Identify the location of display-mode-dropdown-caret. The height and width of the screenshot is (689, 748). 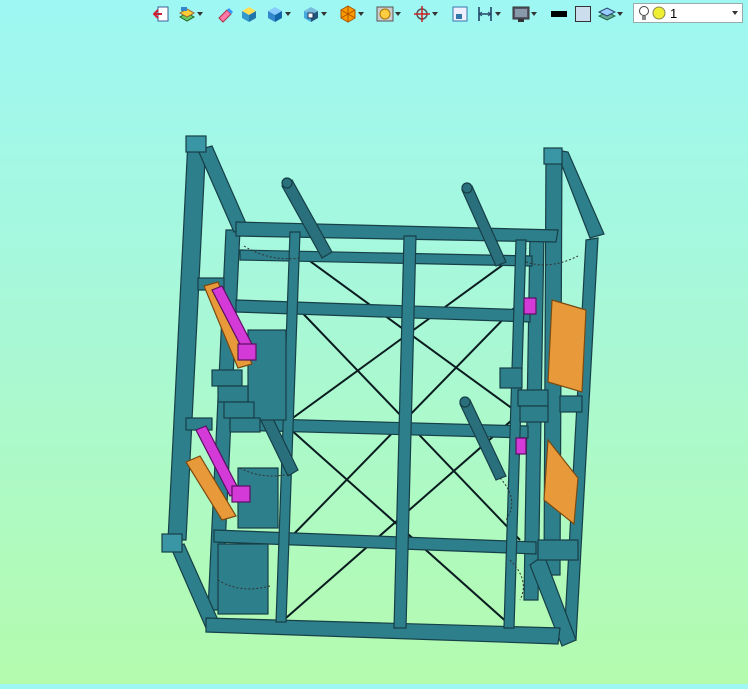
(534, 14).